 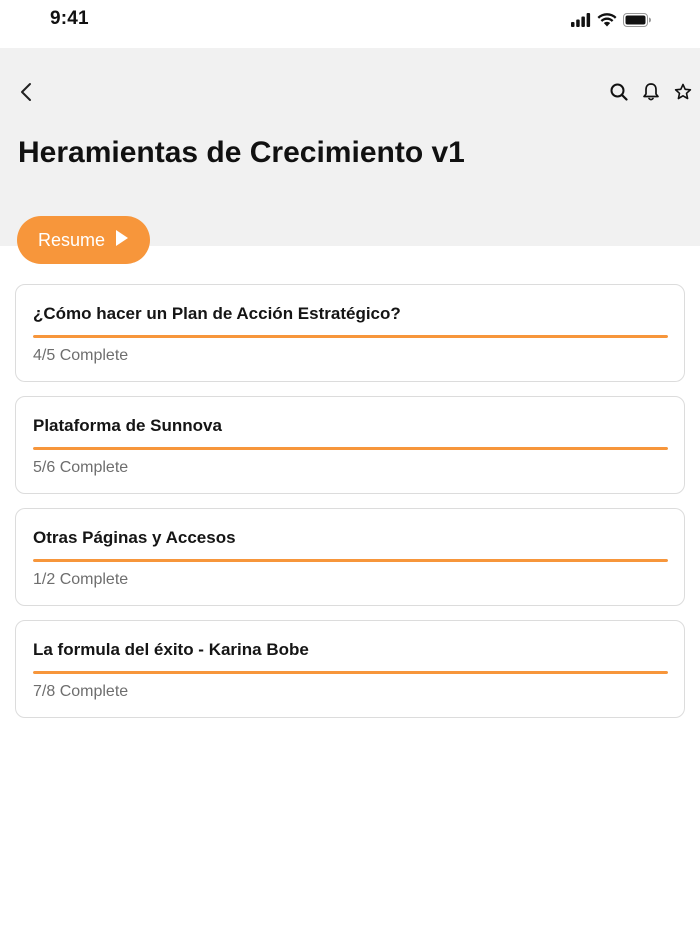 What do you see at coordinates (350, 445) in the screenshot?
I see `module-card: Plataforma de Sunnova 5/6 Complete` at bounding box center [350, 445].